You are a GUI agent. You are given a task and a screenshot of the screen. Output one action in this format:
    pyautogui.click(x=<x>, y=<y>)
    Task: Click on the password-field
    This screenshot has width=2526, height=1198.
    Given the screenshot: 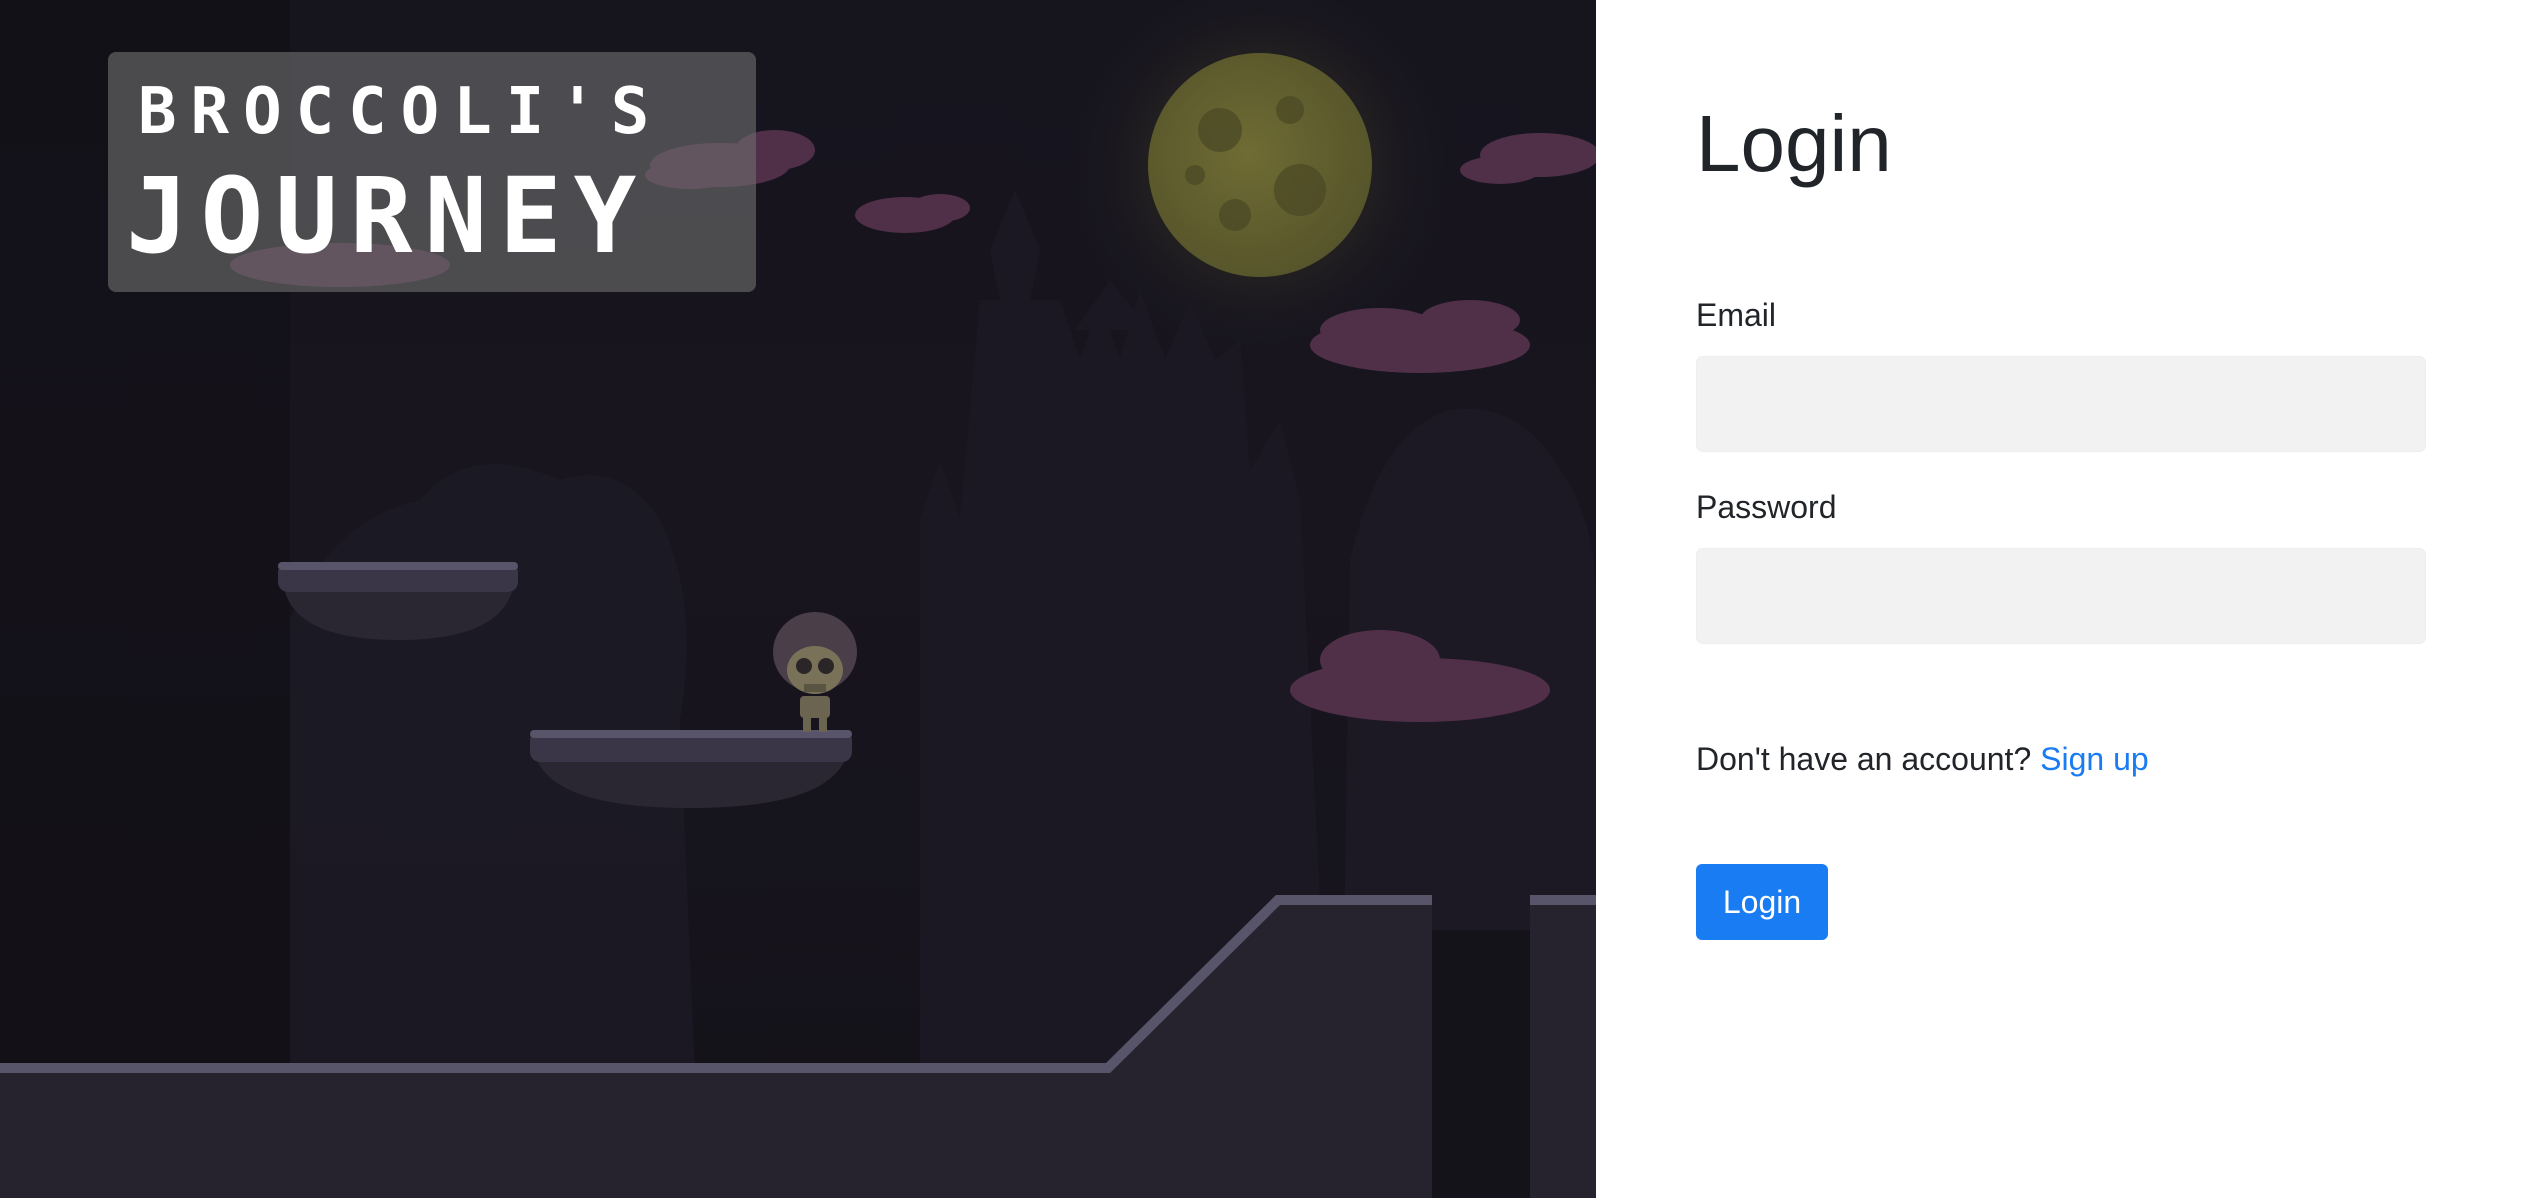 What is the action you would take?
    pyautogui.click(x=2061, y=596)
    